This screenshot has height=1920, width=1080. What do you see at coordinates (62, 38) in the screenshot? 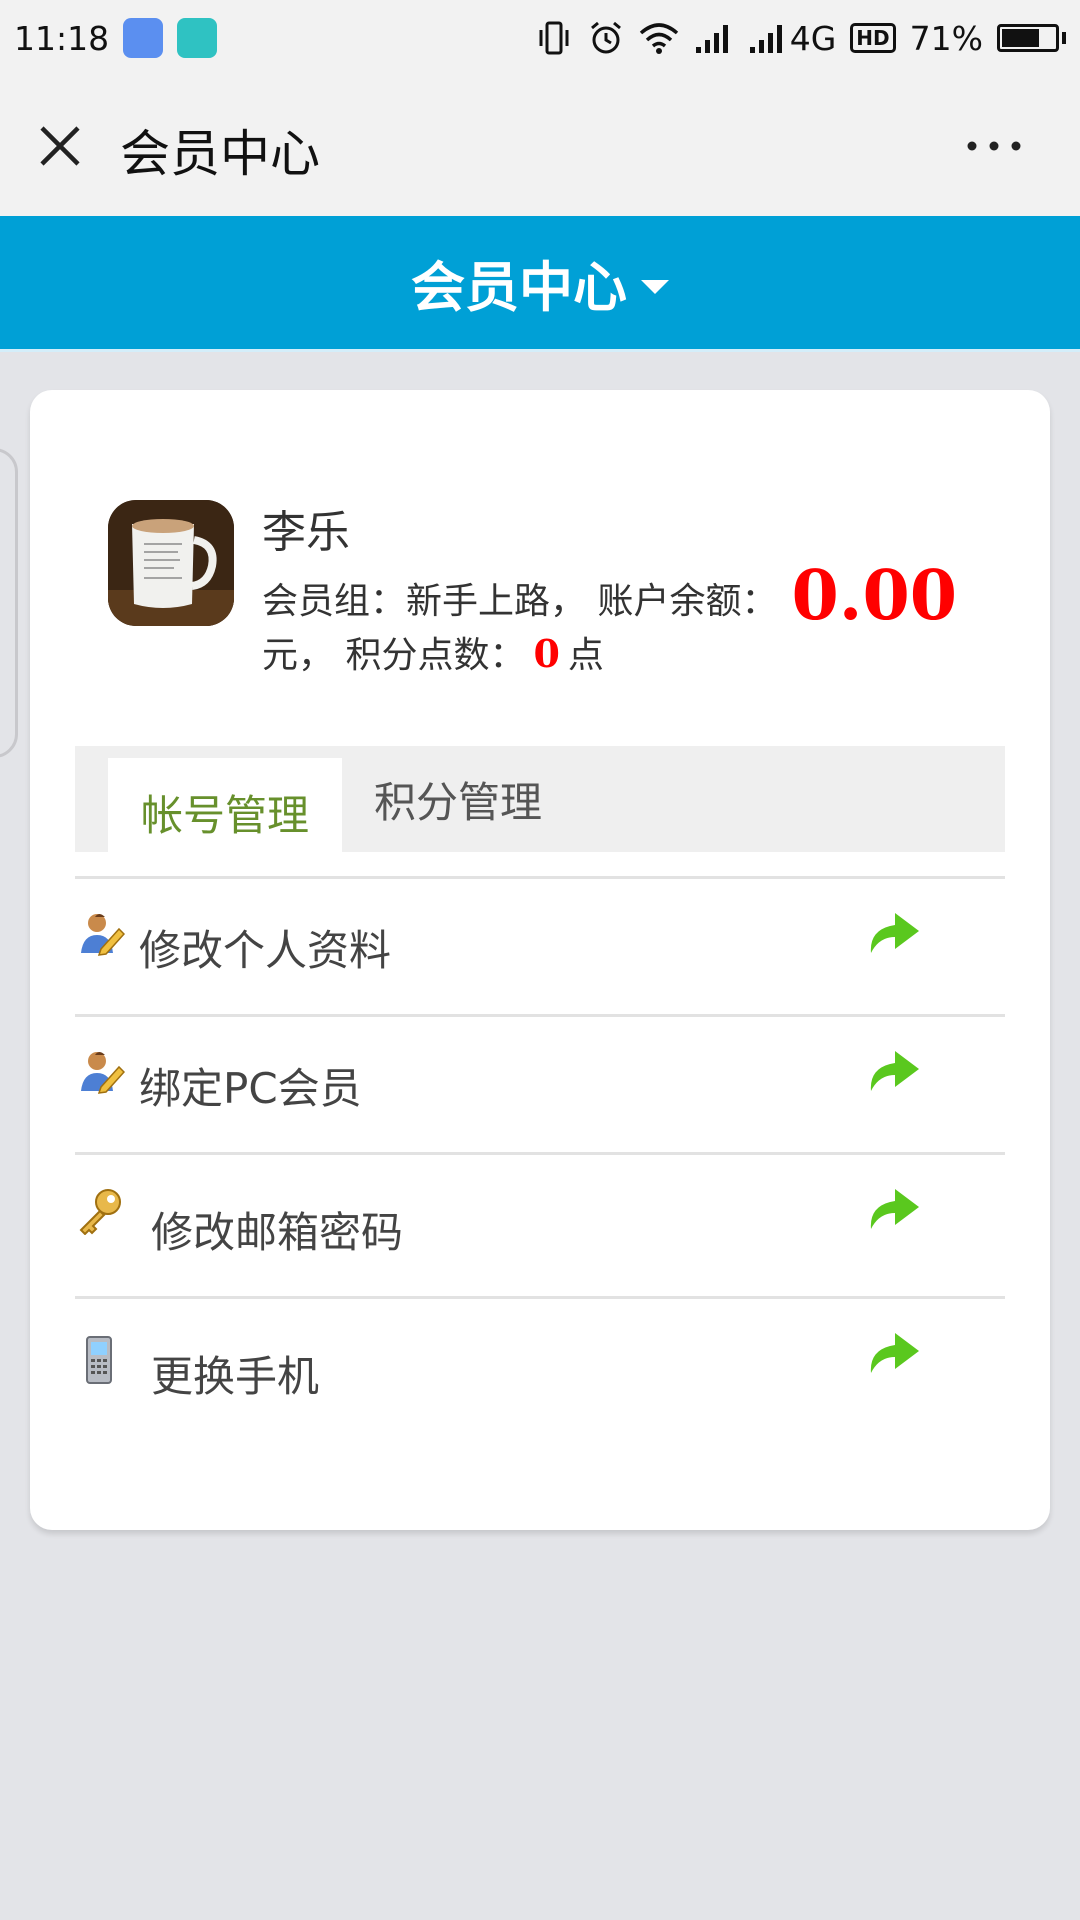
I see `status-time: 11:18` at bounding box center [62, 38].